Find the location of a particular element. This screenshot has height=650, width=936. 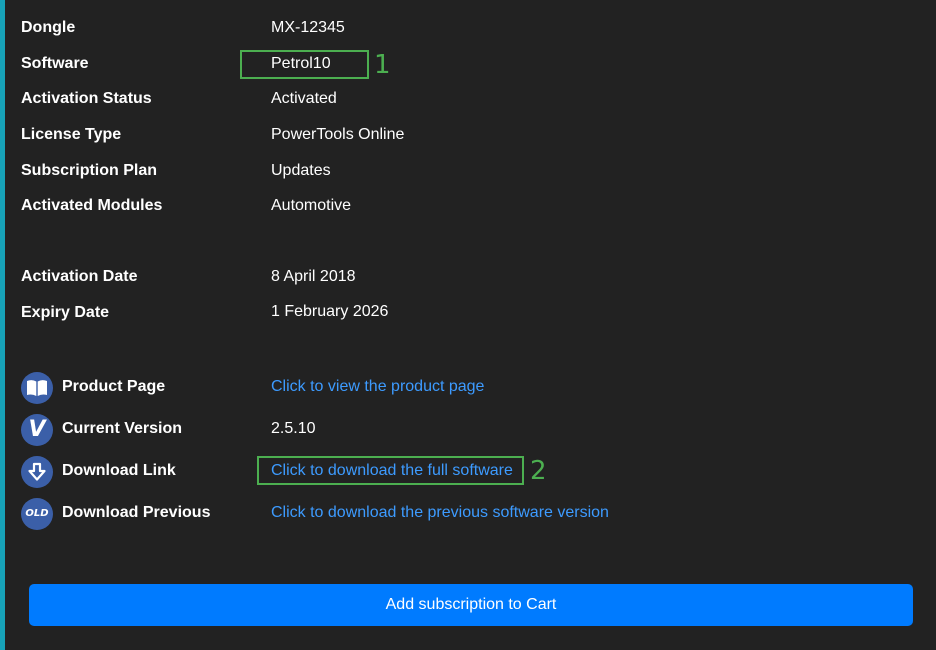

version-icon-letter: V is located at coordinates (37, 429).